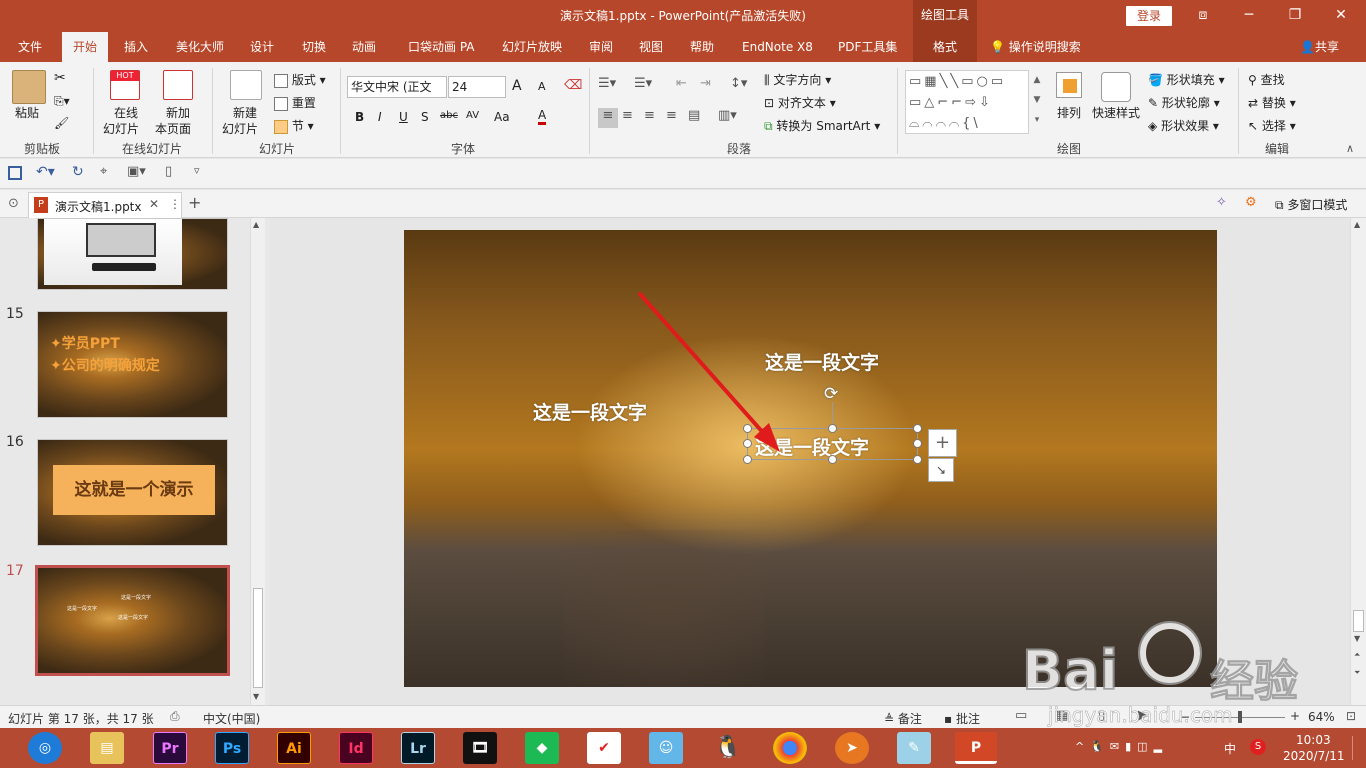 The image size is (1366, 768). I want to click on powerpoint-taskbar-icon: P, so click(976, 748).